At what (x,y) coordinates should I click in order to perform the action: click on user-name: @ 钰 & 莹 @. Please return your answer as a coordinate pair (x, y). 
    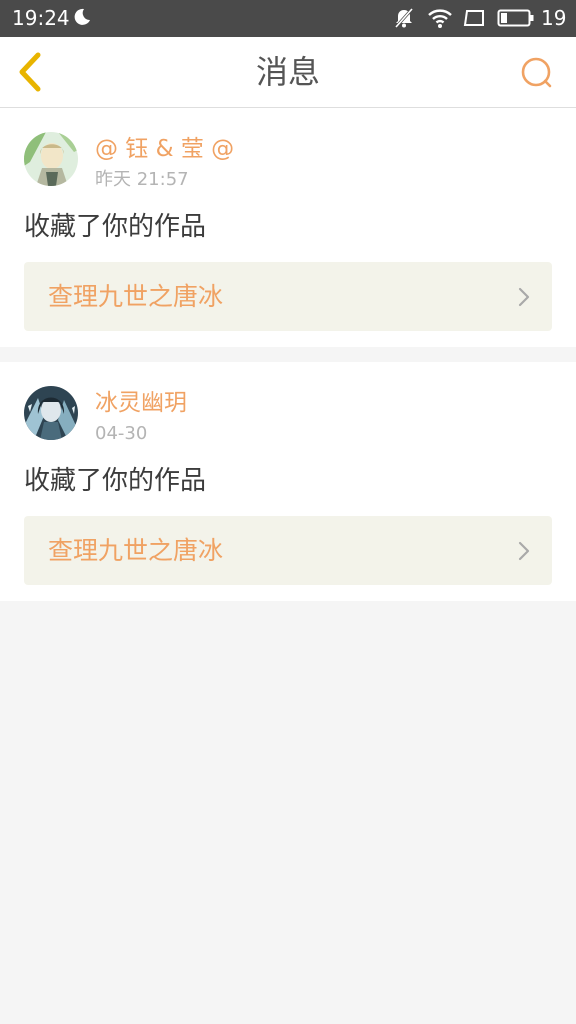
    Looking at the image, I should click on (164, 149).